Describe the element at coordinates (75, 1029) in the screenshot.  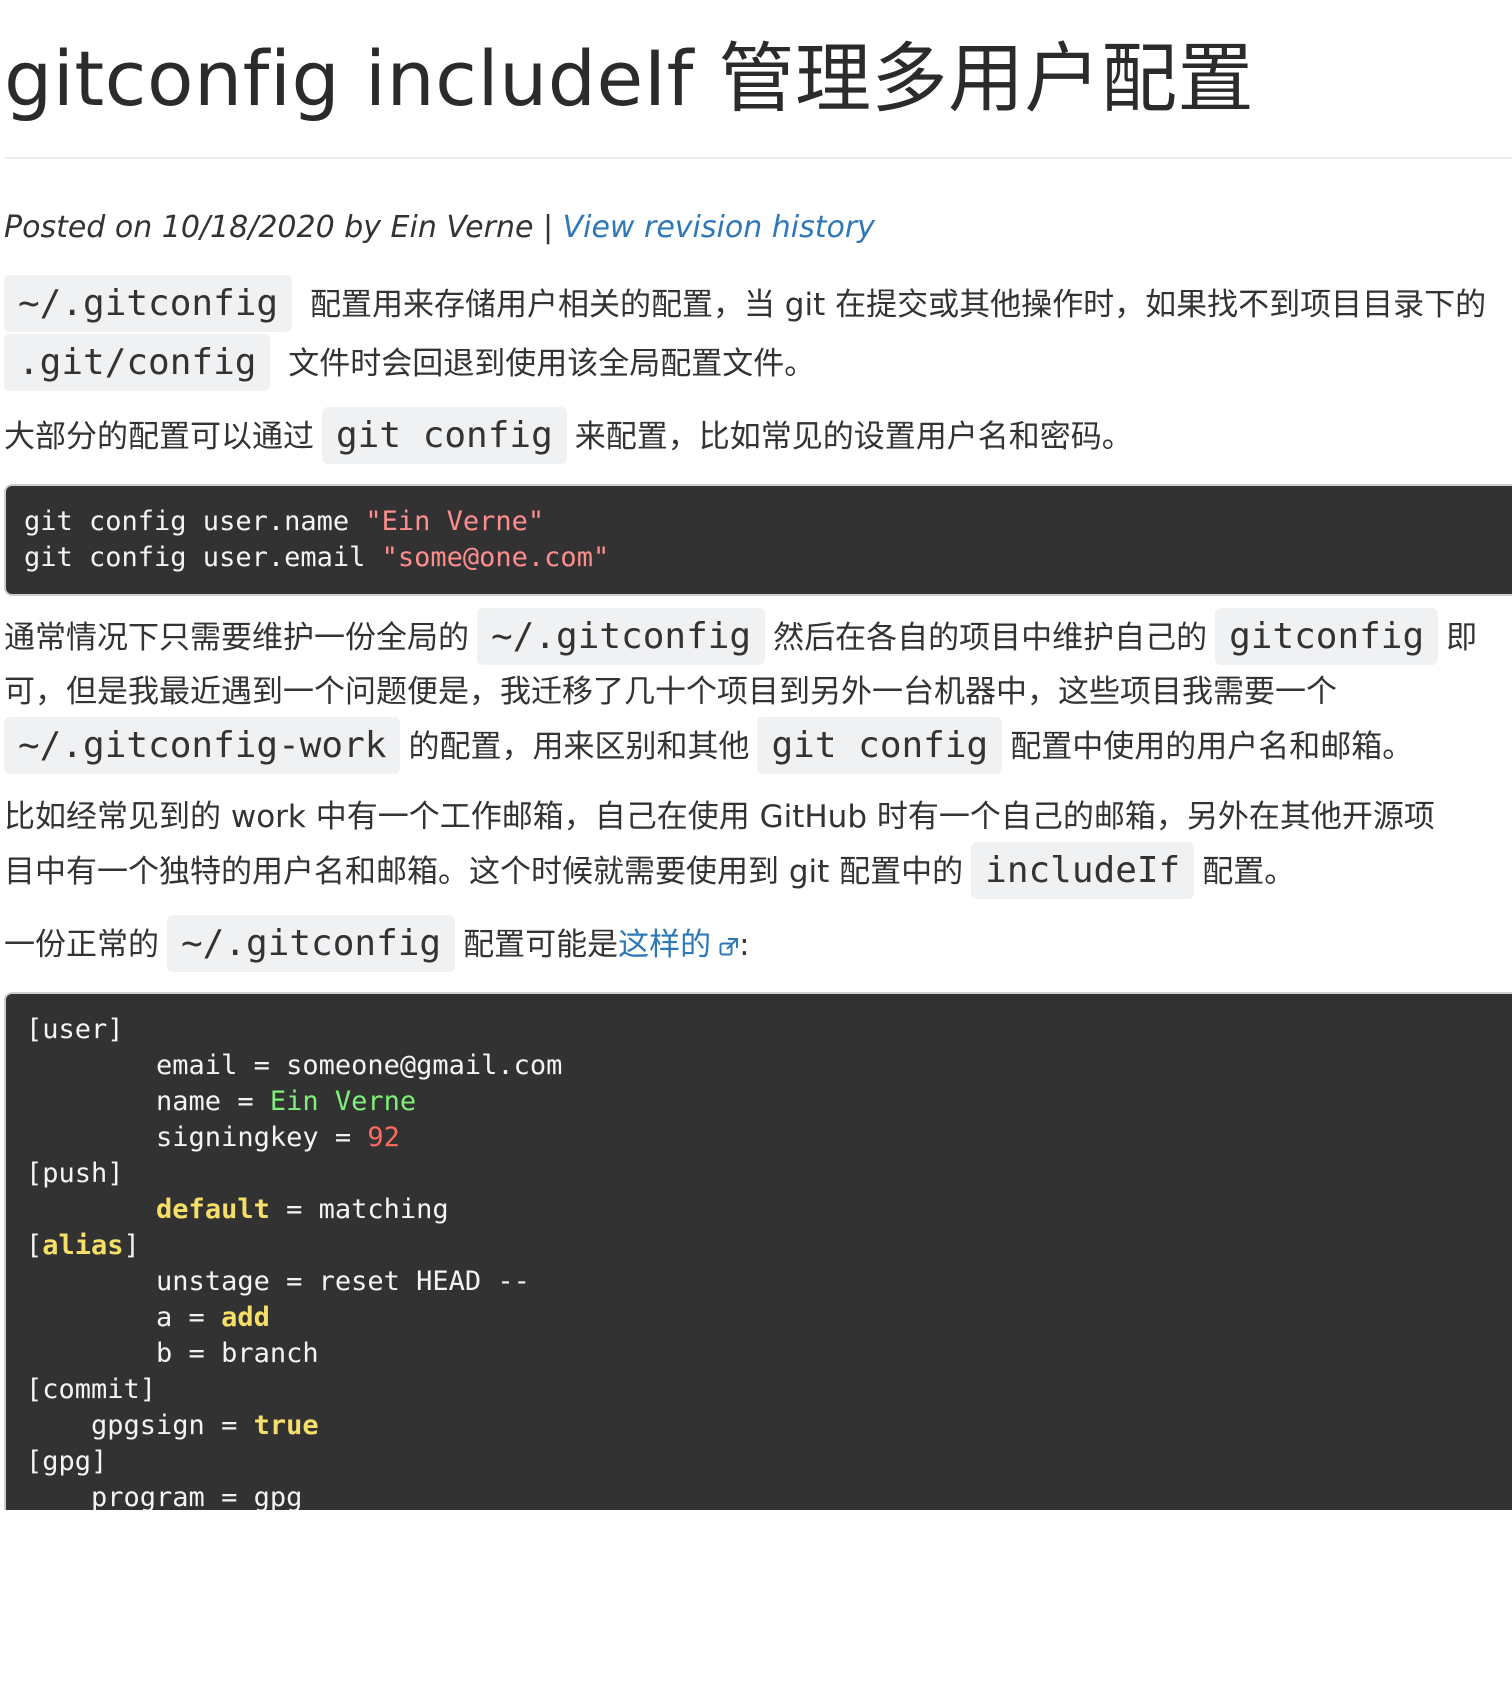
I see `code-line: [user]` at that location.